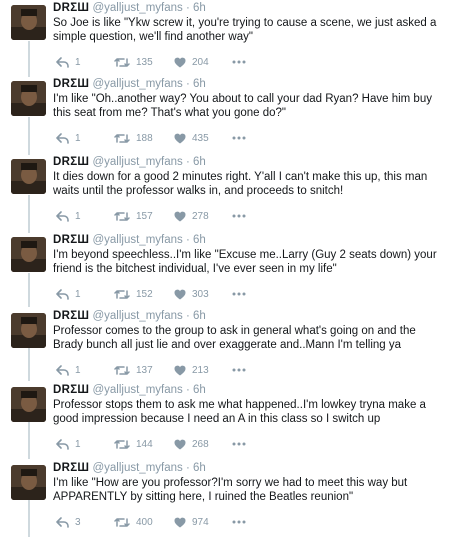  I want to click on retweet-button: 152, so click(133, 294).